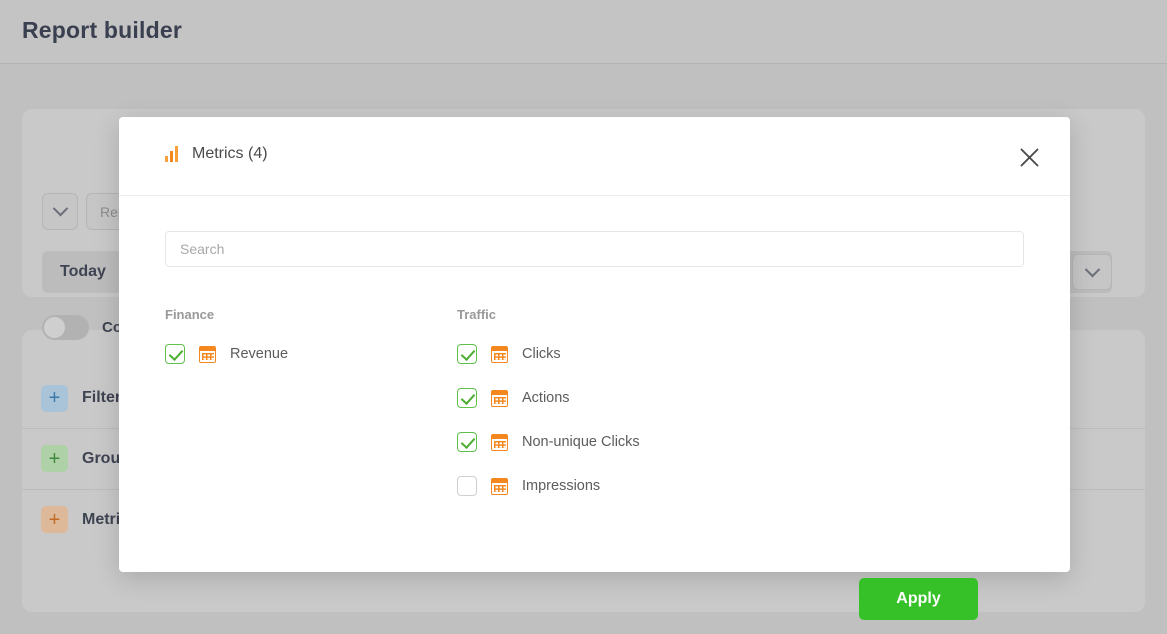 This screenshot has width=1167, height=634. I want to click on column-title: Finance, so click(190, 314).